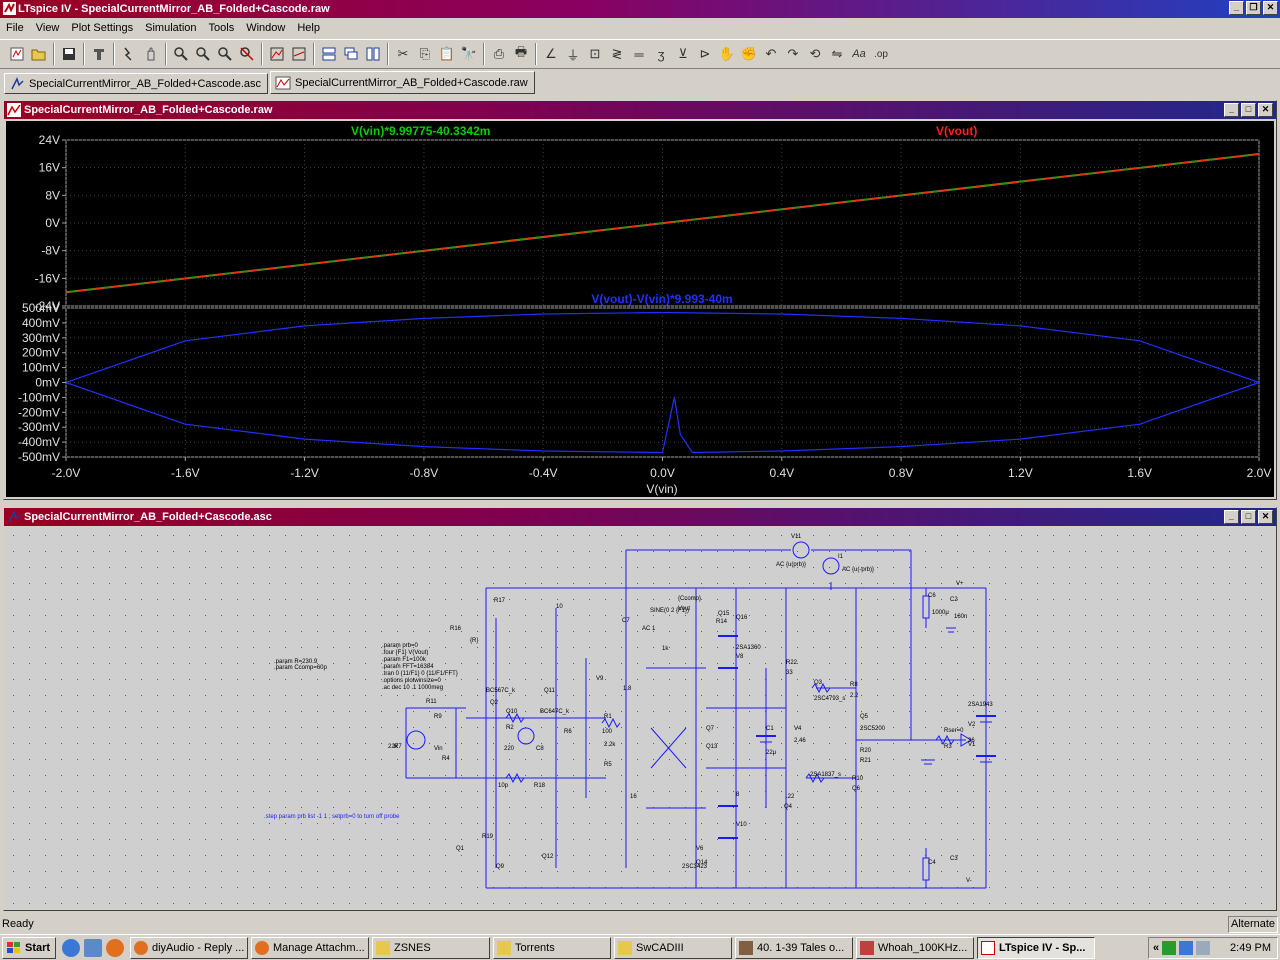  I want to click on mirror-icon: ⇋, so click(837, 54).